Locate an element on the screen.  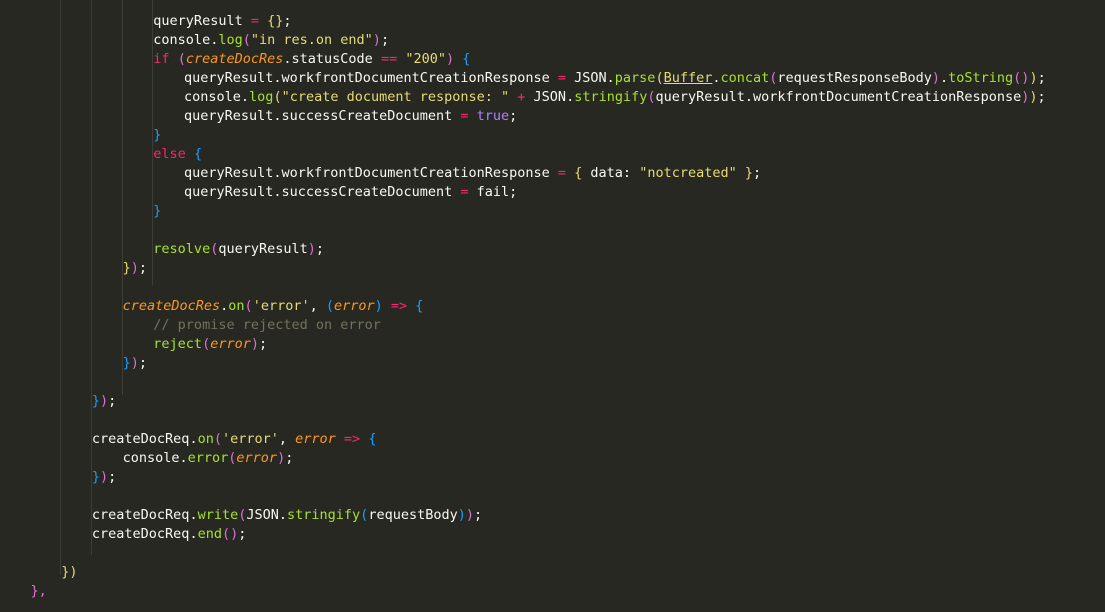
code-token: parse is located at coordinates (635, 78).